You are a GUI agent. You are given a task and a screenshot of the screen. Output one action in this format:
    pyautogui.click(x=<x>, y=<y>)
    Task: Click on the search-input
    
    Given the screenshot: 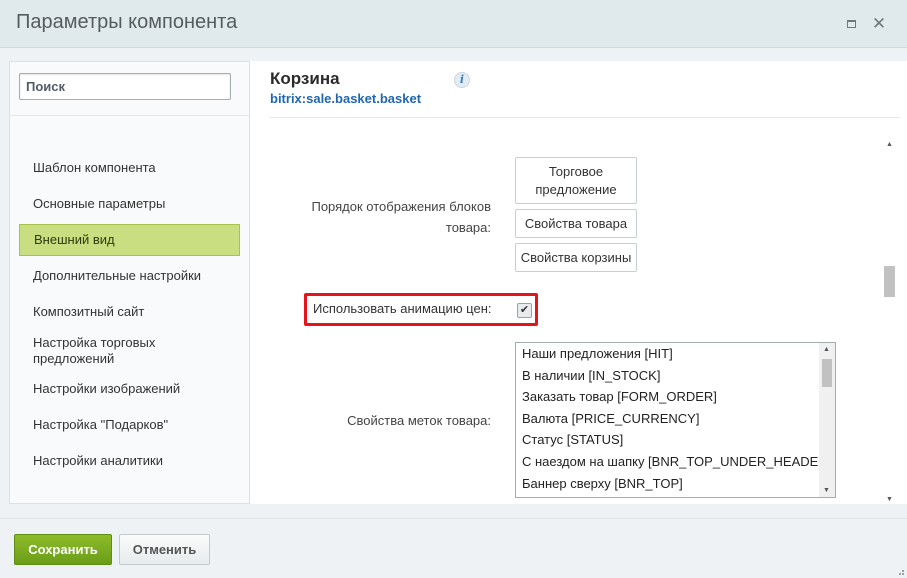 What is the action you would take?
    pyautogui.click(x=125, y=86)
    